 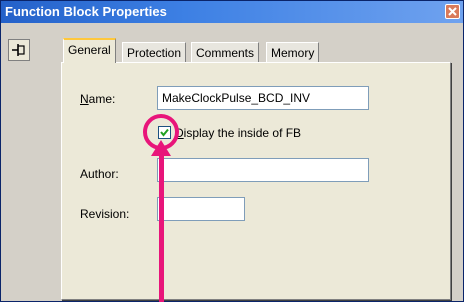 I want to click on tab-comments: Comments, so click(x=225, y=52).